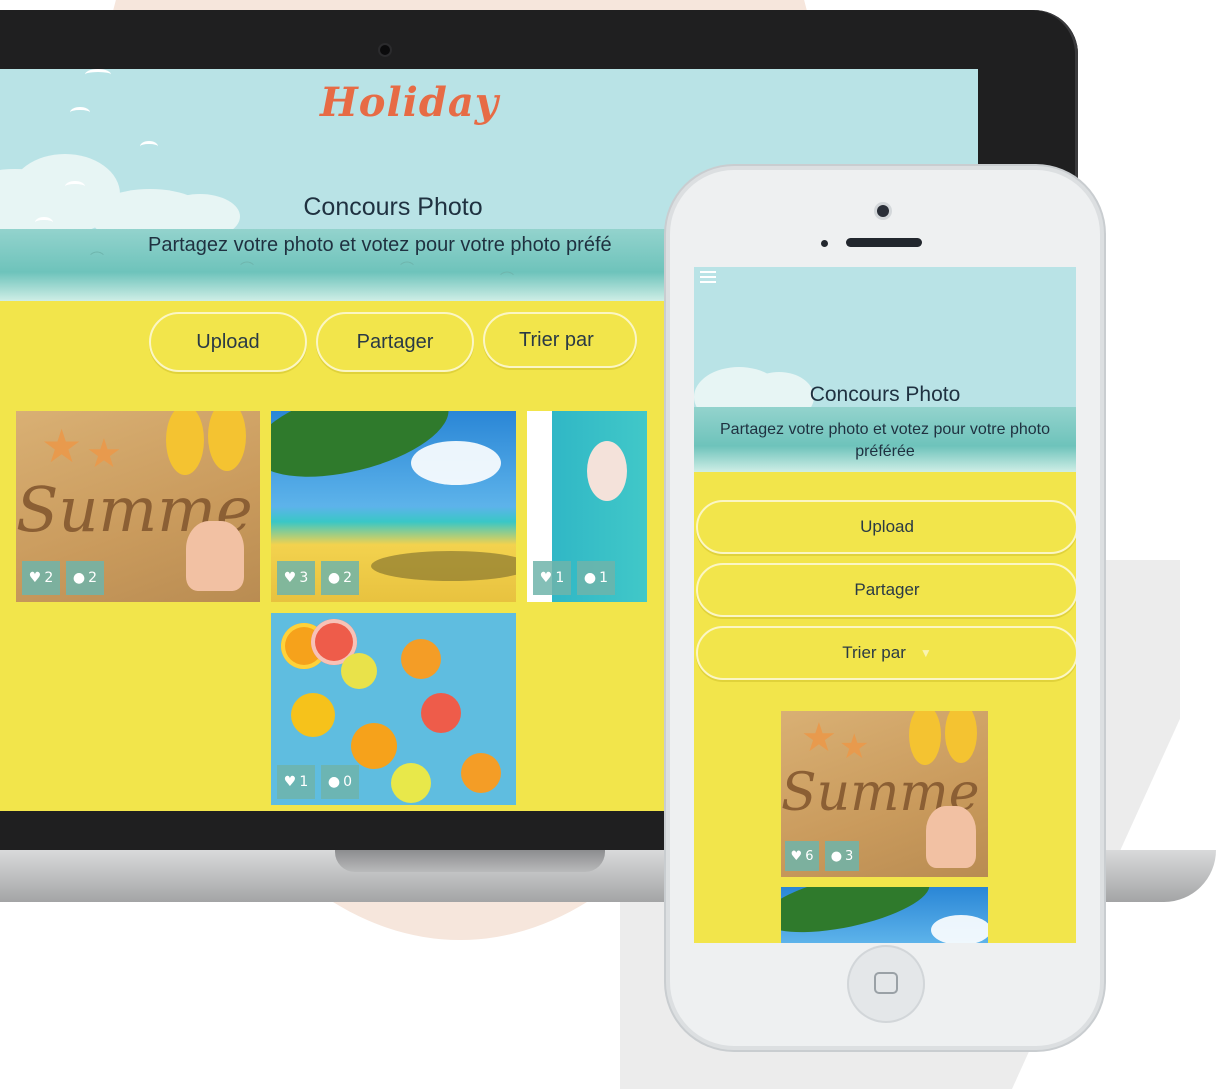 The width and height of the screenshot is (1216, 1089). I want to click on likes-badge: ♥ 6, so click(802, 856).